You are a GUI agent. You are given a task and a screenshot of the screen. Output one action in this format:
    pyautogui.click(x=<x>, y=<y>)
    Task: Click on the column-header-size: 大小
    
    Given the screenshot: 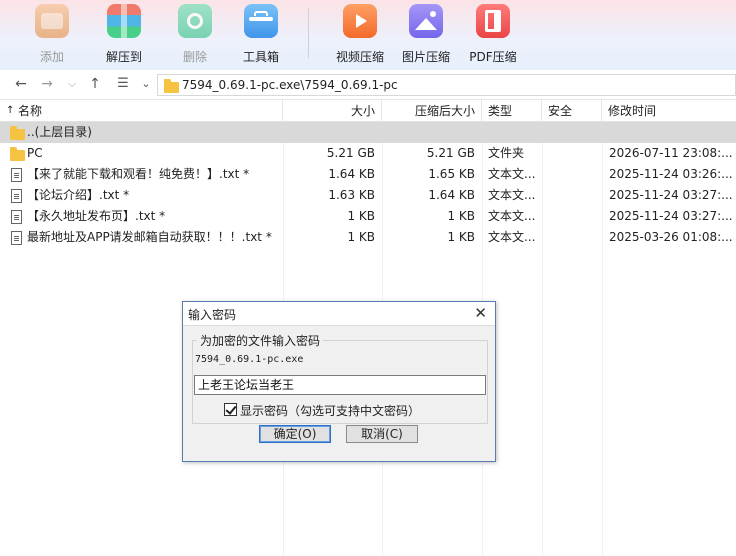 What is the action you would take?
    pyautogui.click(x=332, y=111)
    